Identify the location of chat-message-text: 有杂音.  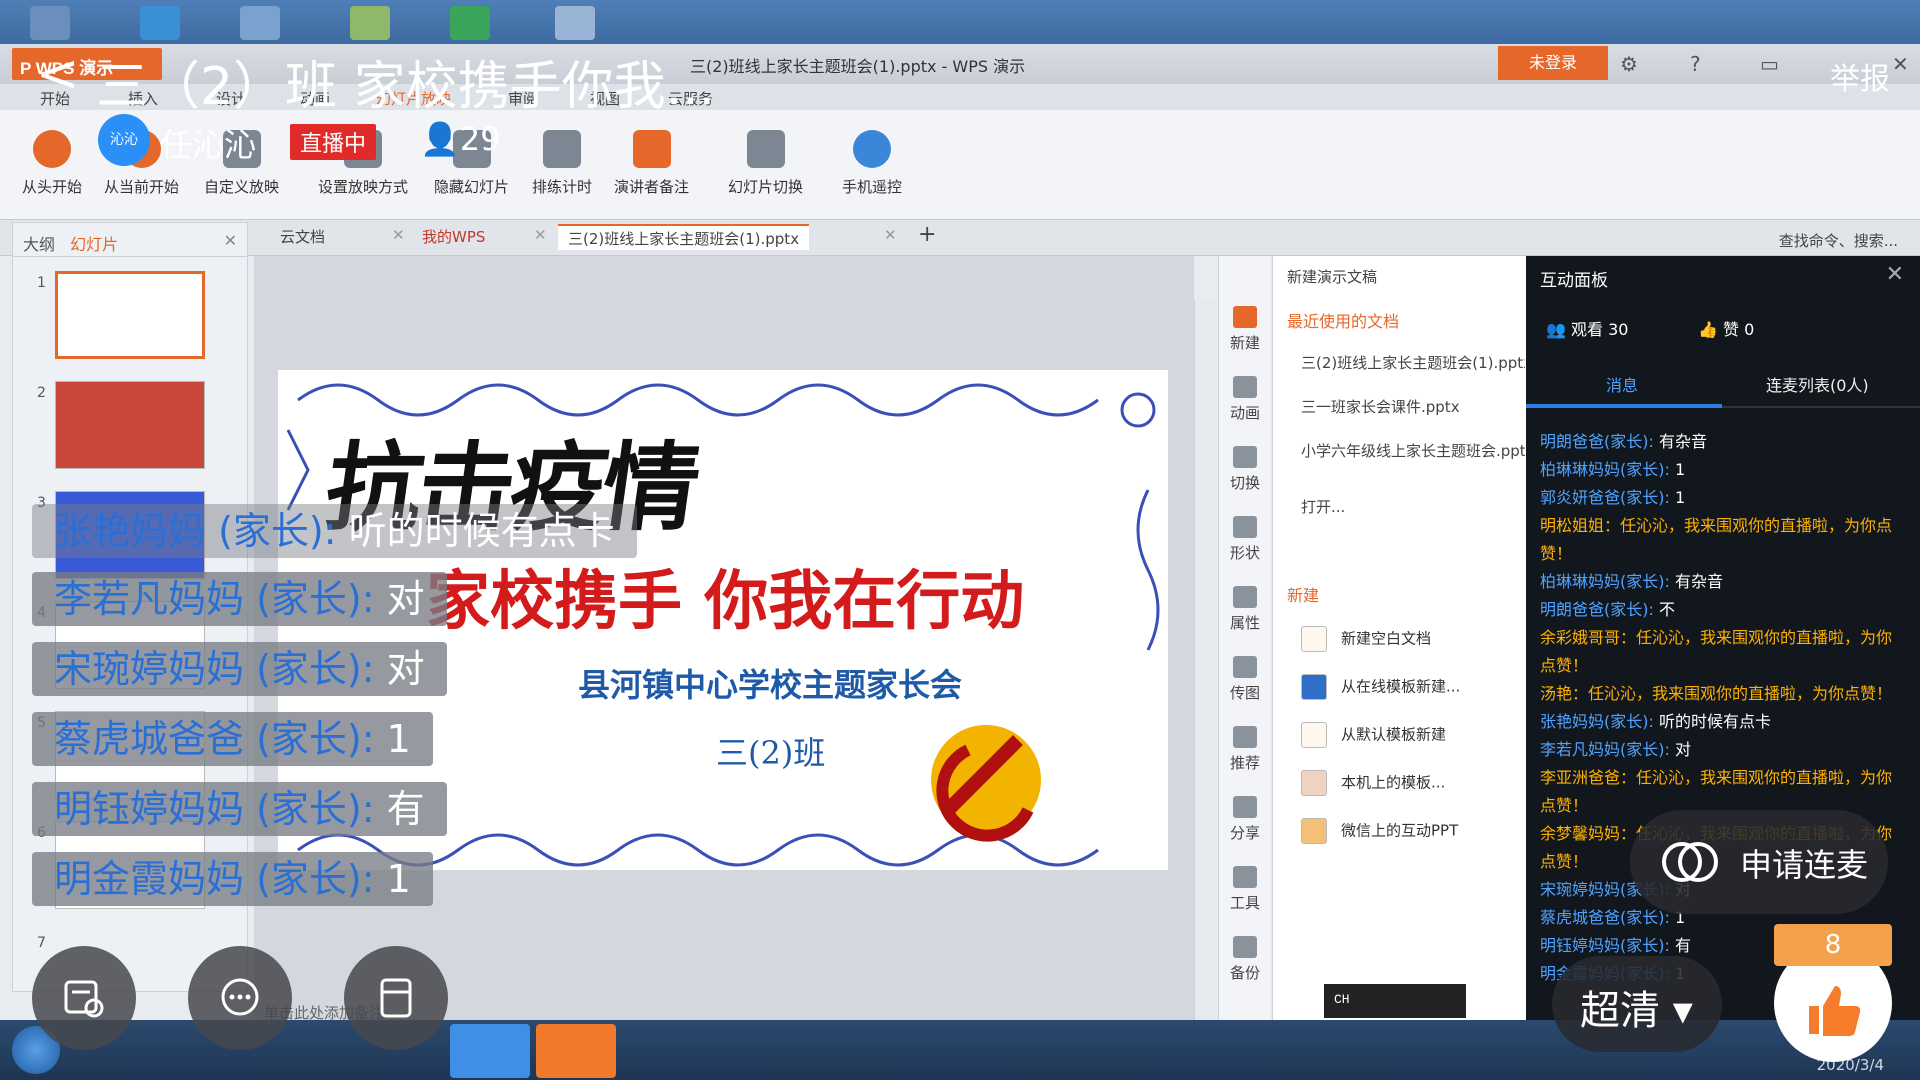
(1696, 581).